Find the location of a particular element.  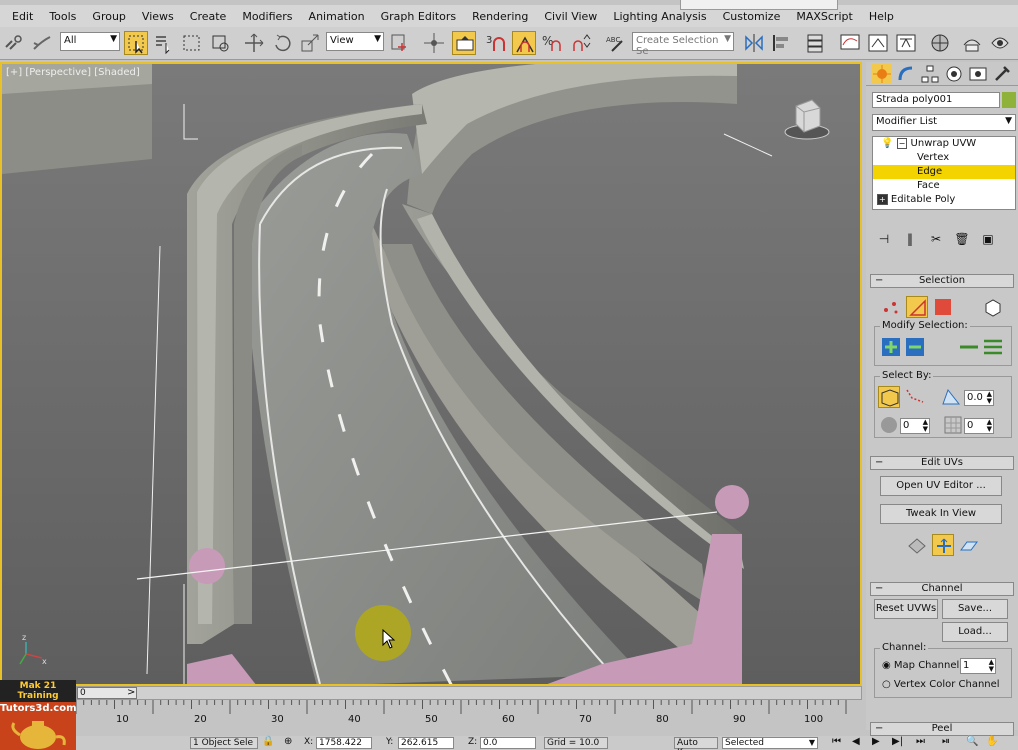

smoothing-group-spinner: 0 ▲ ▼ is located at coordinates (915, 426).